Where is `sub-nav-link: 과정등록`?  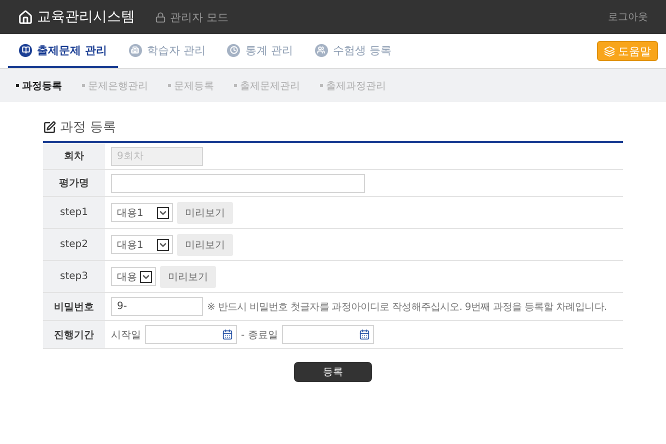
sub-nav-link: 과정등록 is located at coordinates (39, 85).